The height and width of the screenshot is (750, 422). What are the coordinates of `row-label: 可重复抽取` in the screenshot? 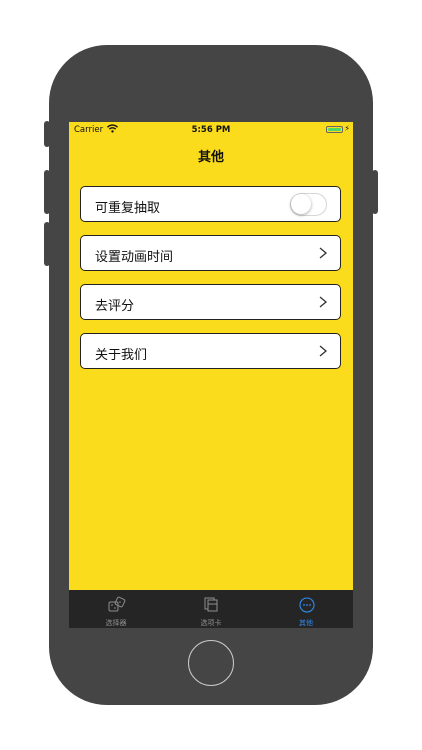 It's located at (128, 208).